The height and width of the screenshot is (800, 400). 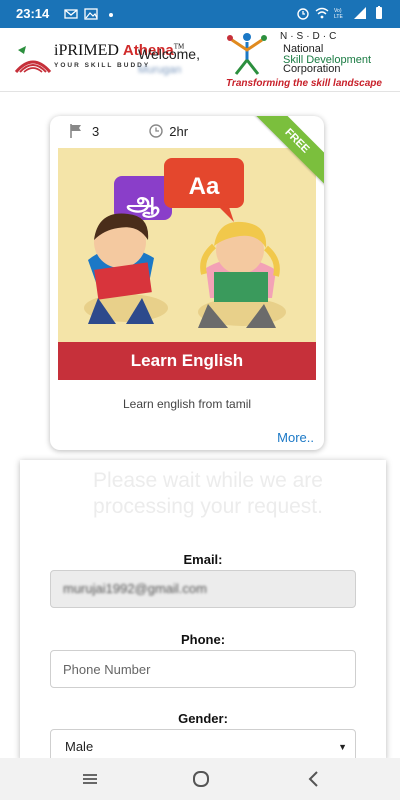 I want to click on gallery-icon, so click(x=91, y=14).